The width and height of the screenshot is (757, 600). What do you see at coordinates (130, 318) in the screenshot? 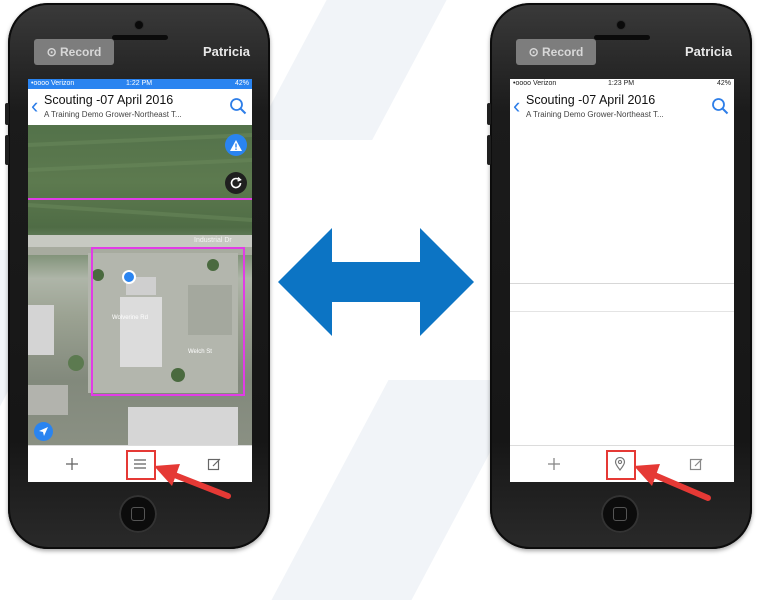
I see `map-label-building: Wolverine Rd` at bounding box center [130, 318].